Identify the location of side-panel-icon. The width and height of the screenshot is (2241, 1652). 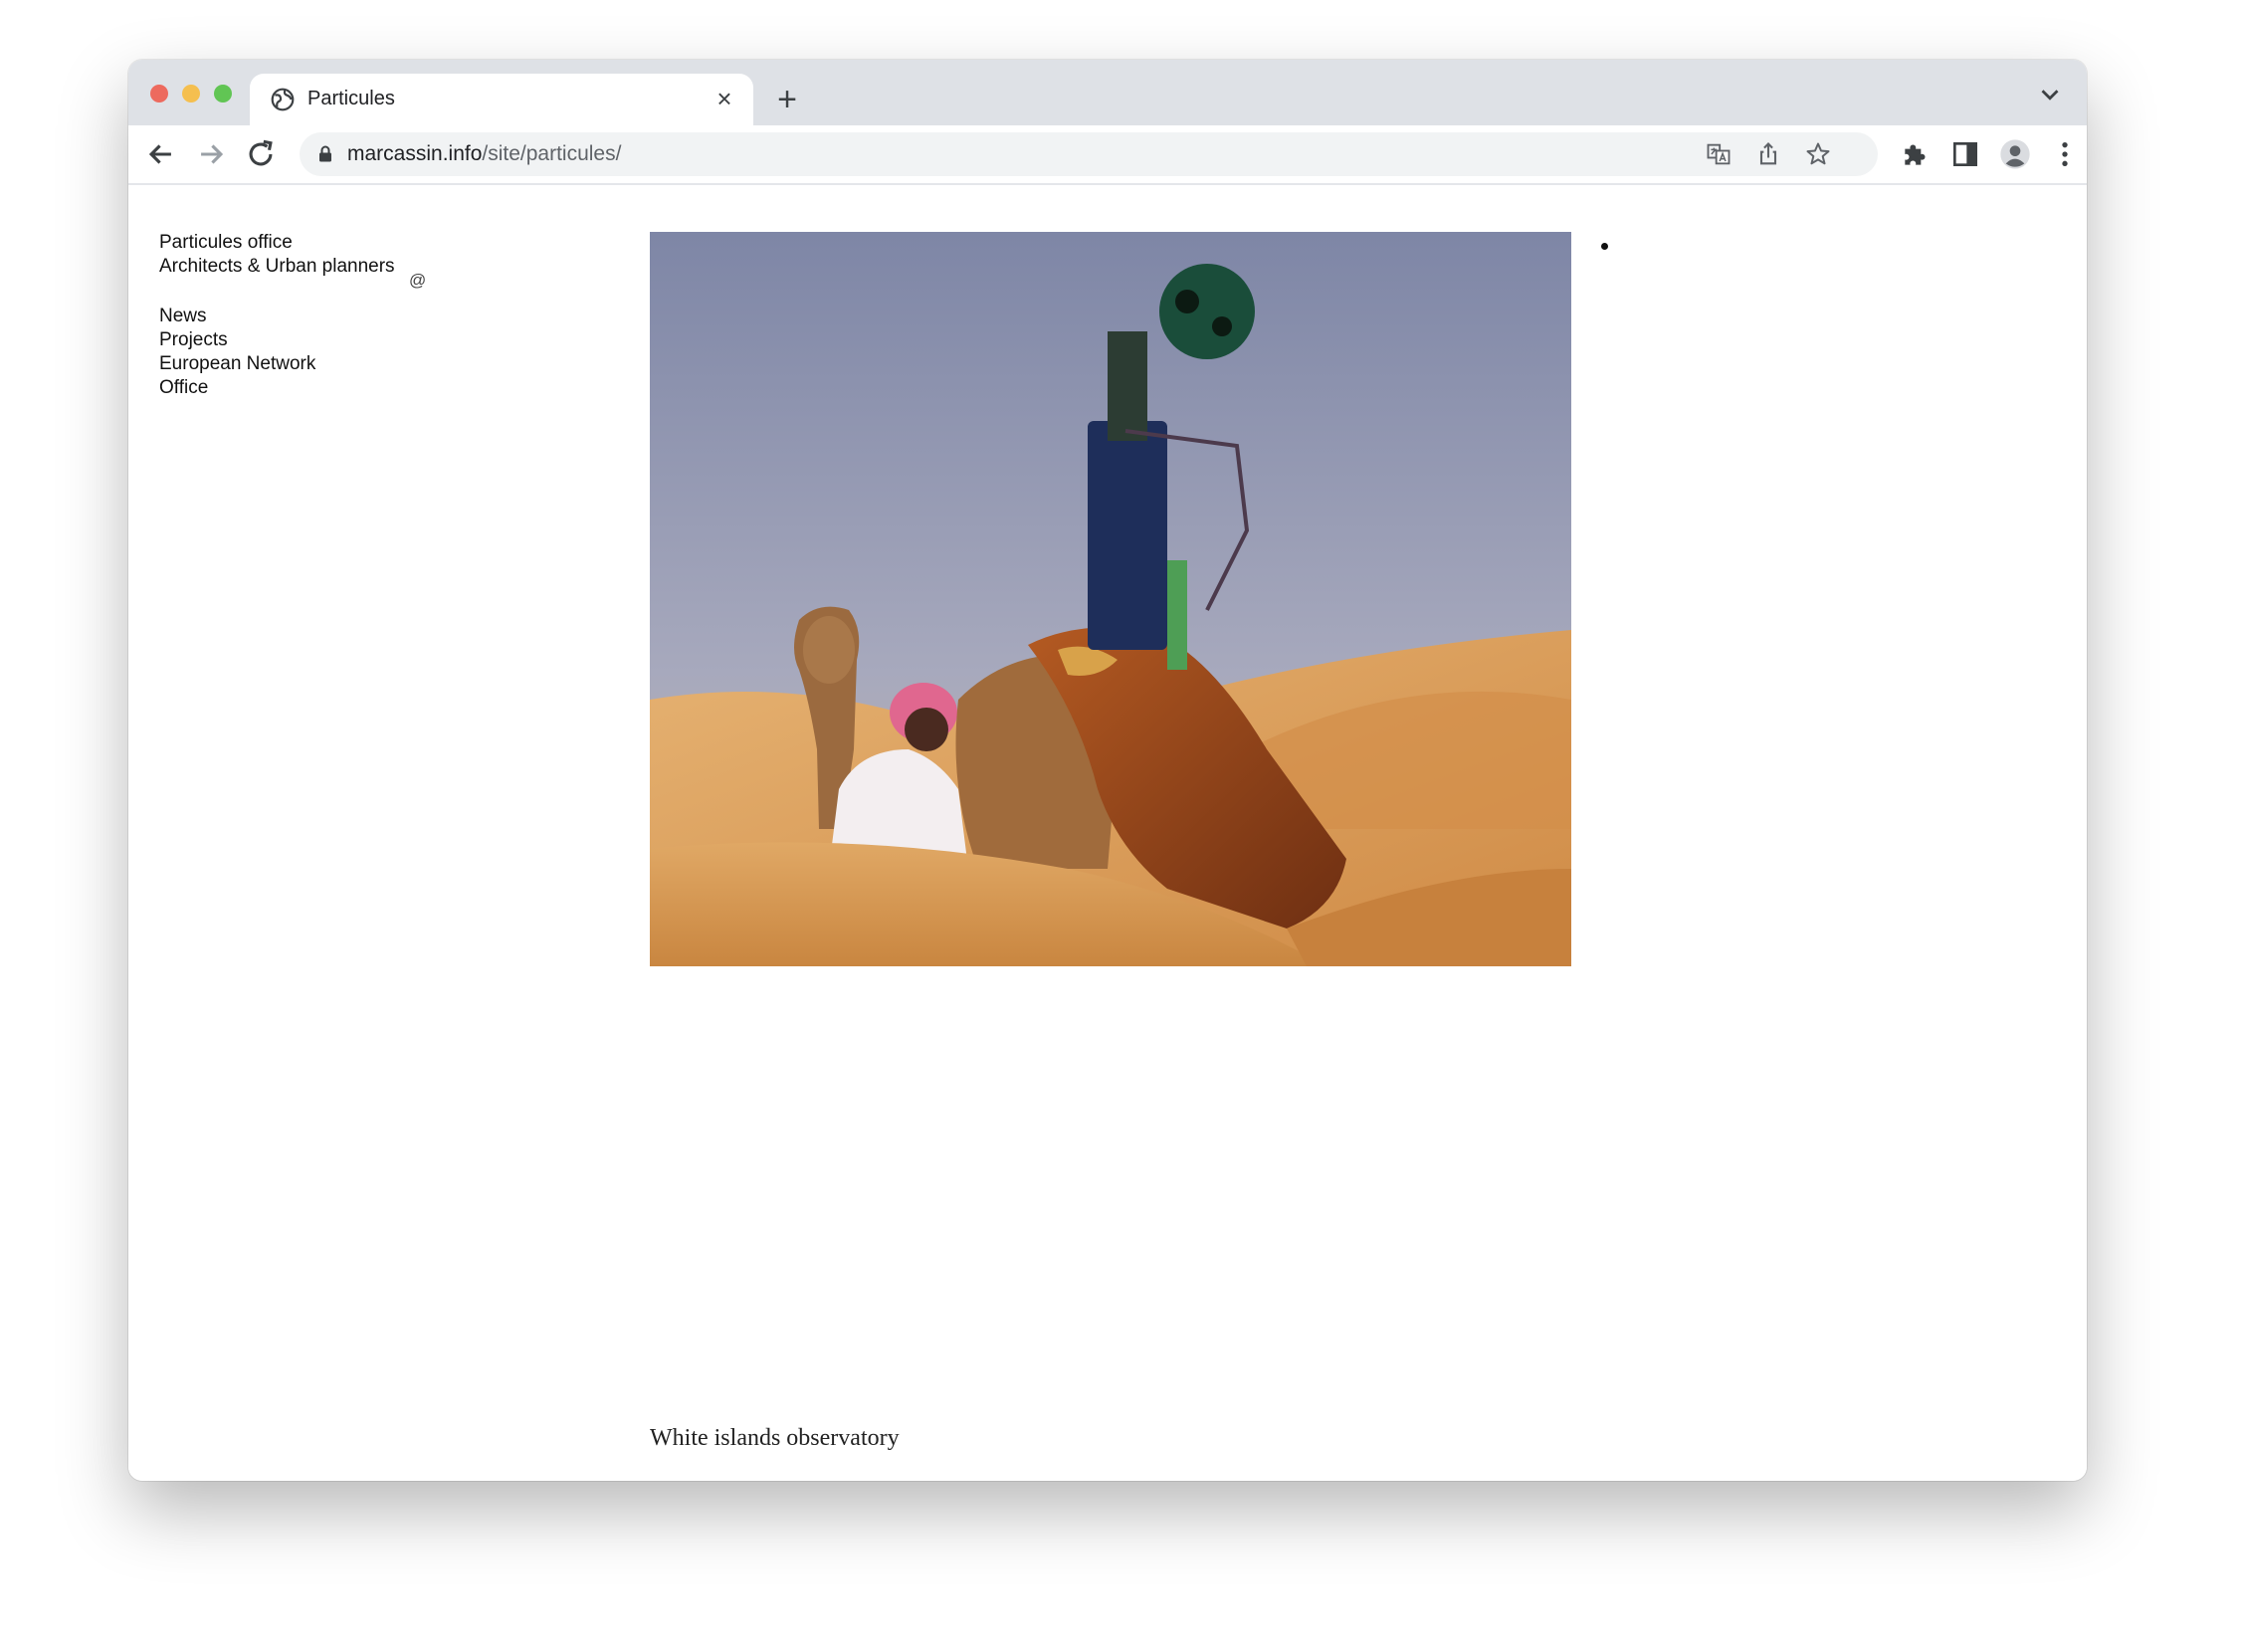
(1965, 154).